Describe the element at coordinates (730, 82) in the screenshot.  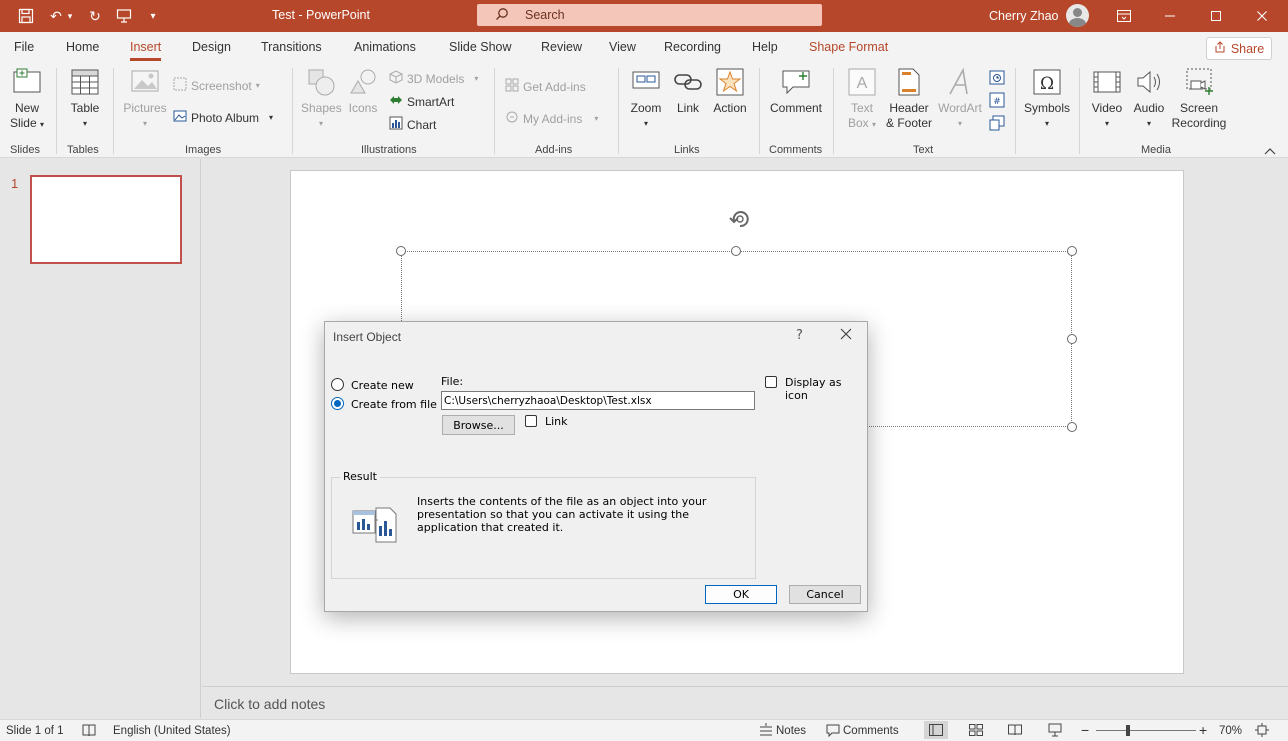
I see `action-icon` at that location.